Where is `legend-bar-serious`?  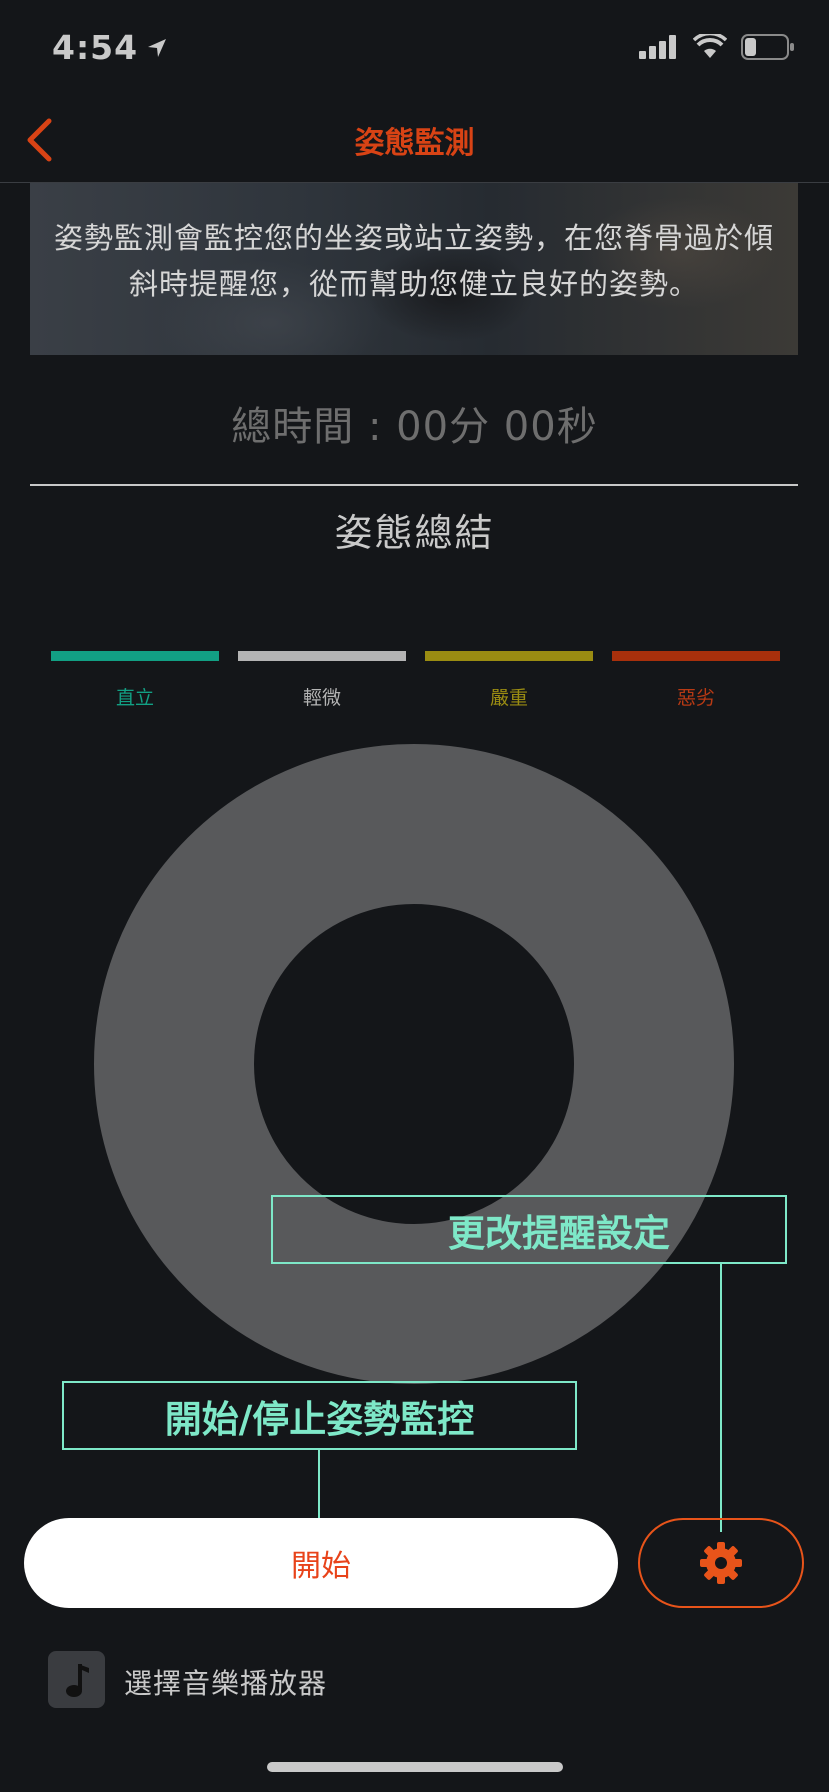 legend-bar-serious is located at coordinates (509, 656).